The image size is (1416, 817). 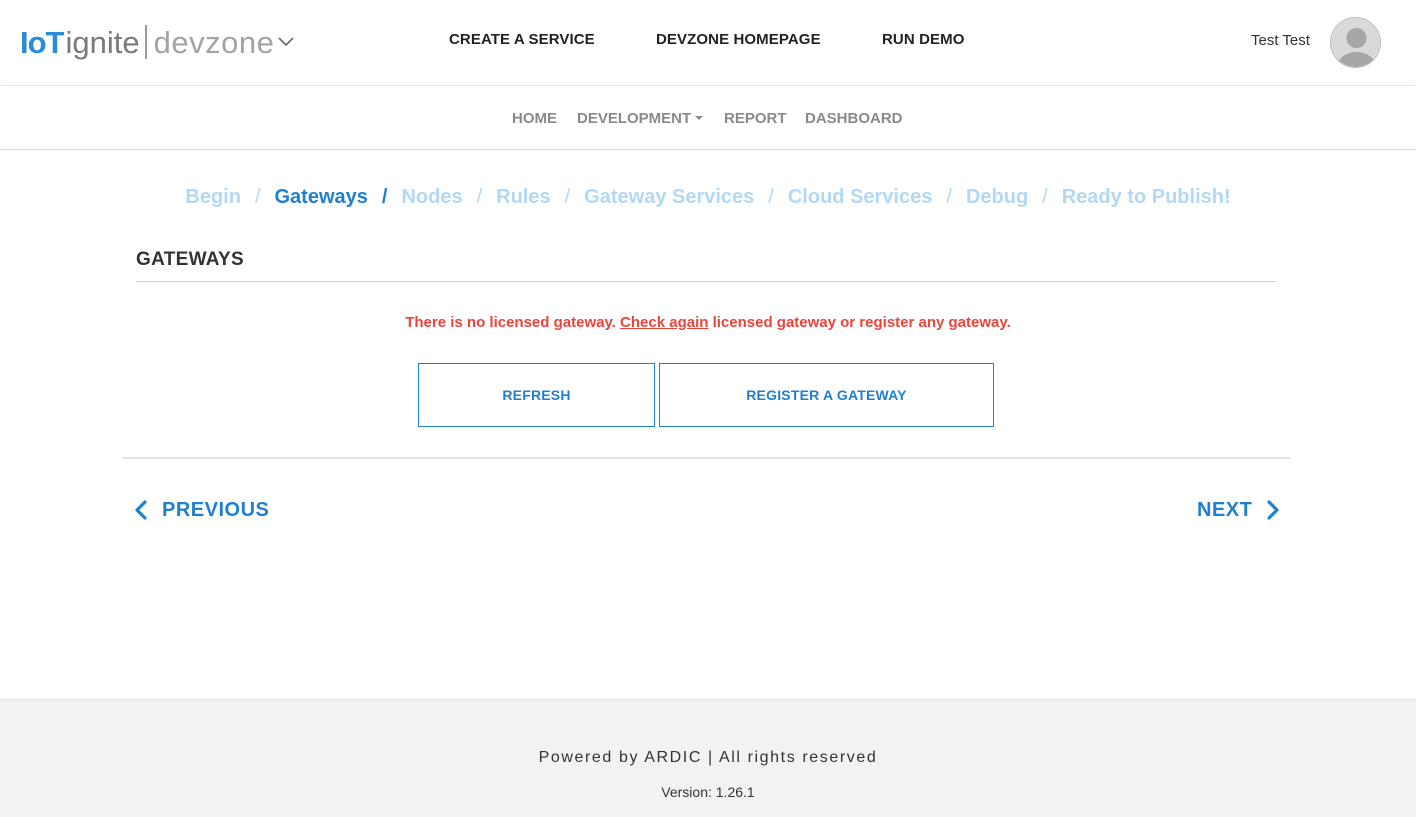 I want to click on nav-home: HOME, so click(x=534, y=118).